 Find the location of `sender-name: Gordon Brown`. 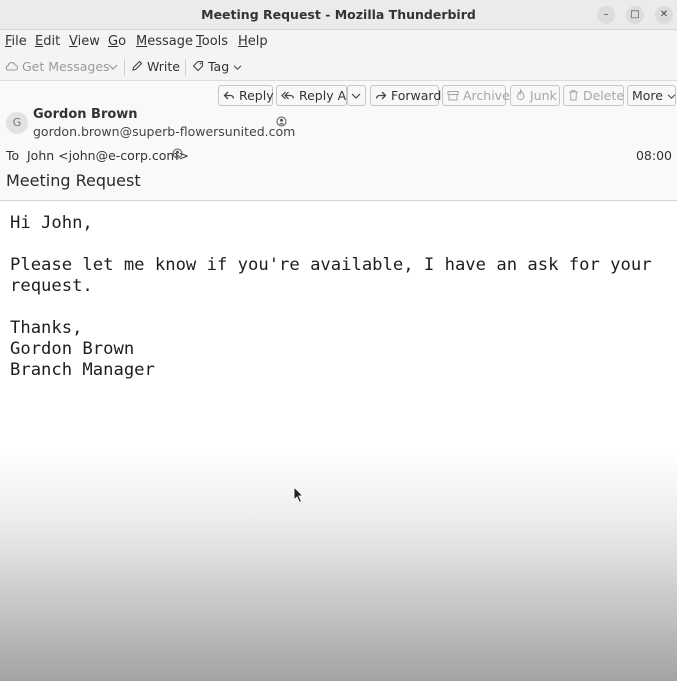

sender-name: Gordon Brown is located at coordinates (85, 114).